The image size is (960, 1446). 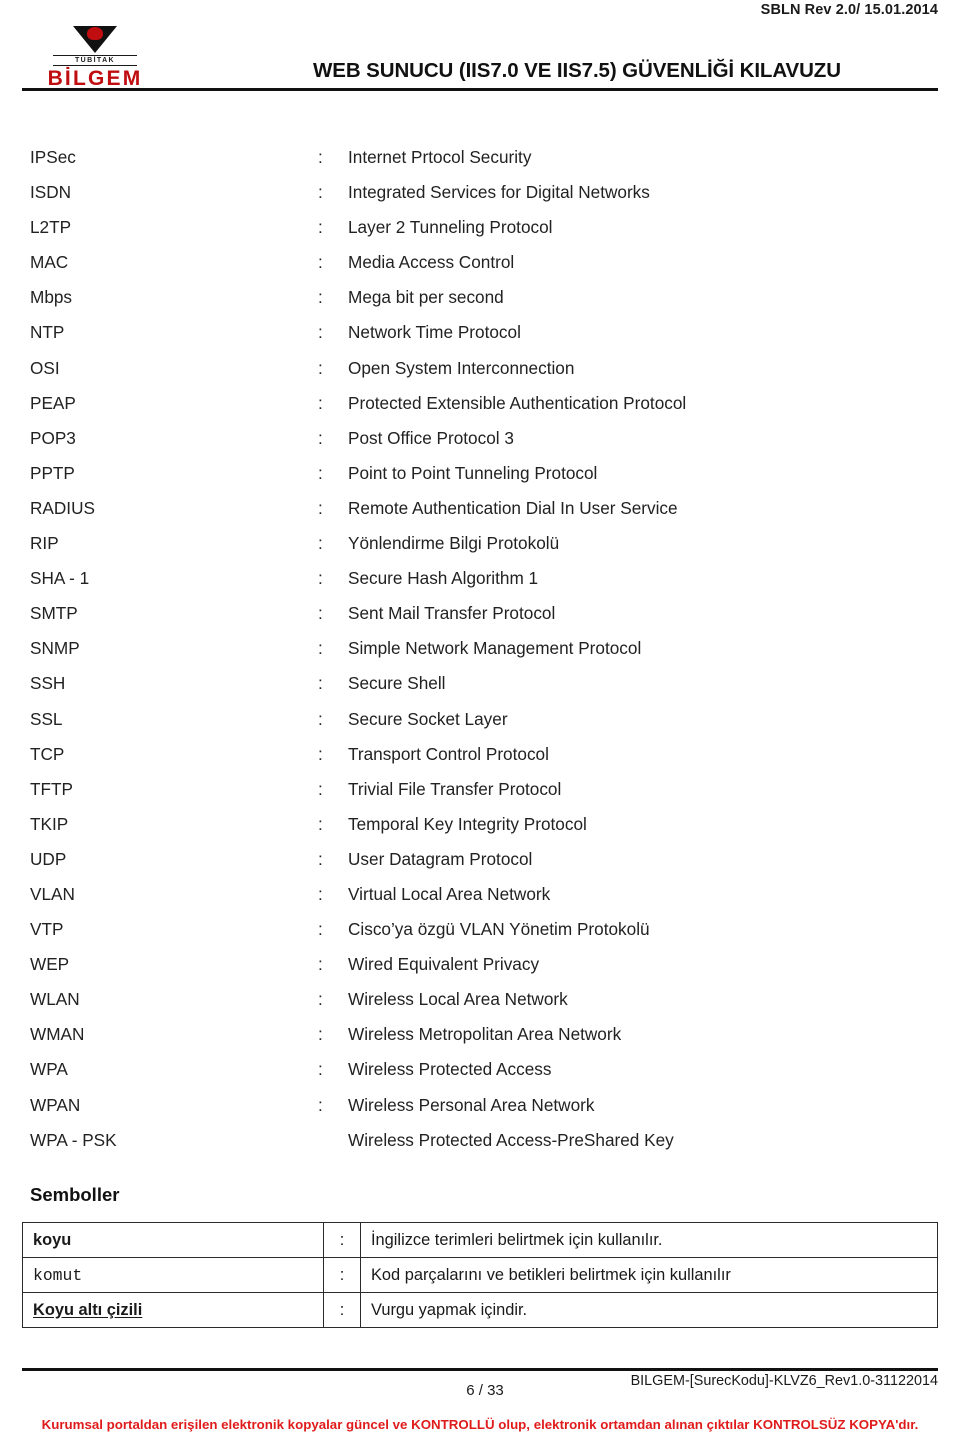 What do you see at coordinates (52, 472) in the screenshot?
I see `abbreviation-term: PPTP` at bounding box center [52, 472].